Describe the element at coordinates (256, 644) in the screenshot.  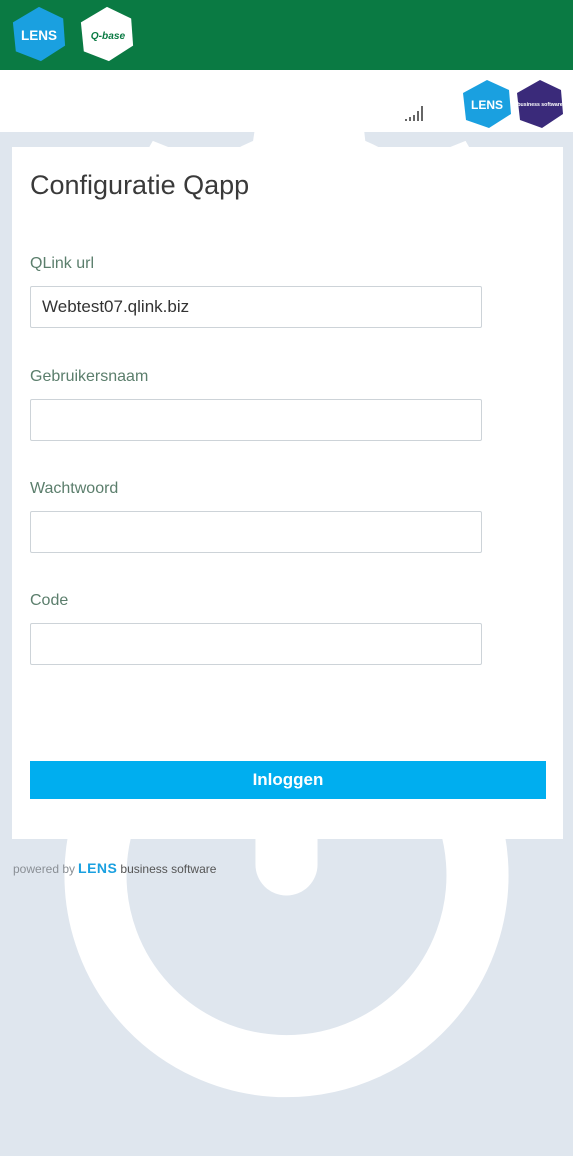
I see `code-input` at that location.